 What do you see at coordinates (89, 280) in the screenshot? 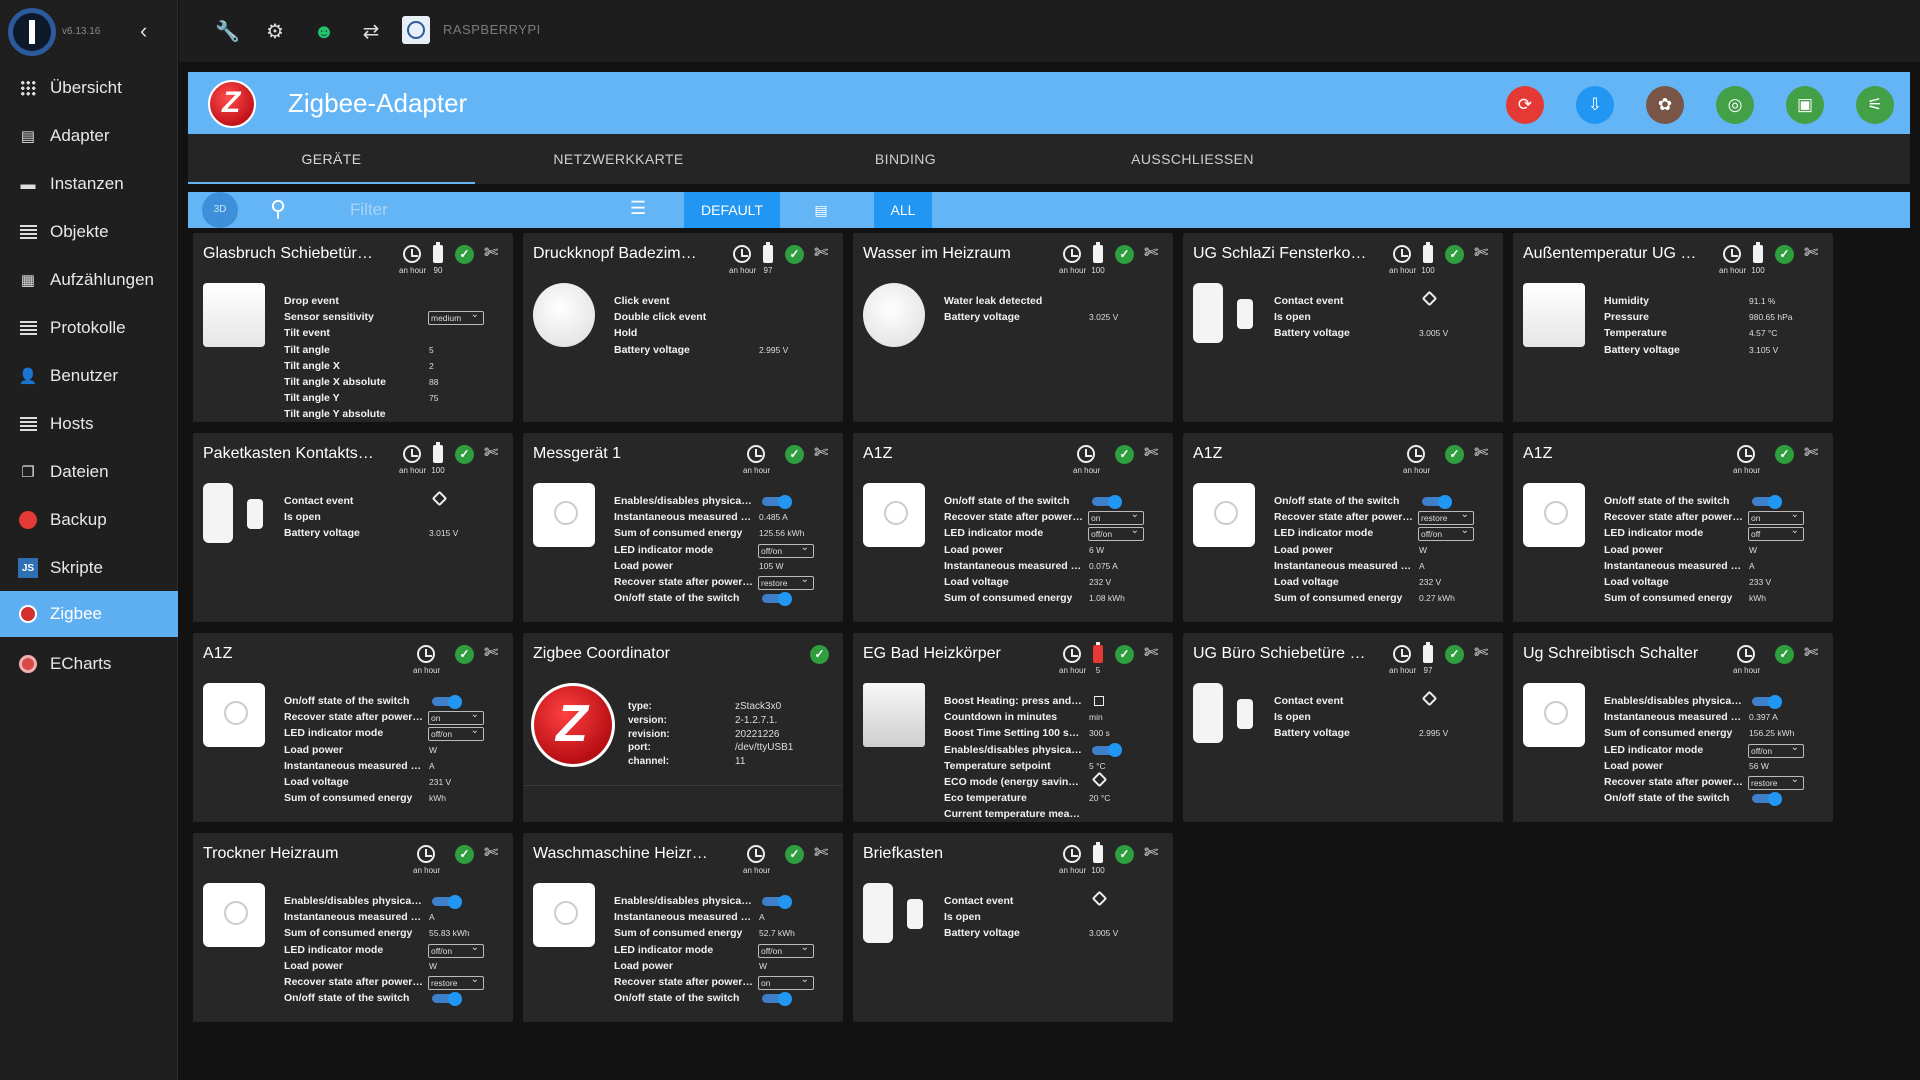
I see `sidebar-item-aufzaehlungen: ▦ Aufzählungen` at bounding box center [89, 280].